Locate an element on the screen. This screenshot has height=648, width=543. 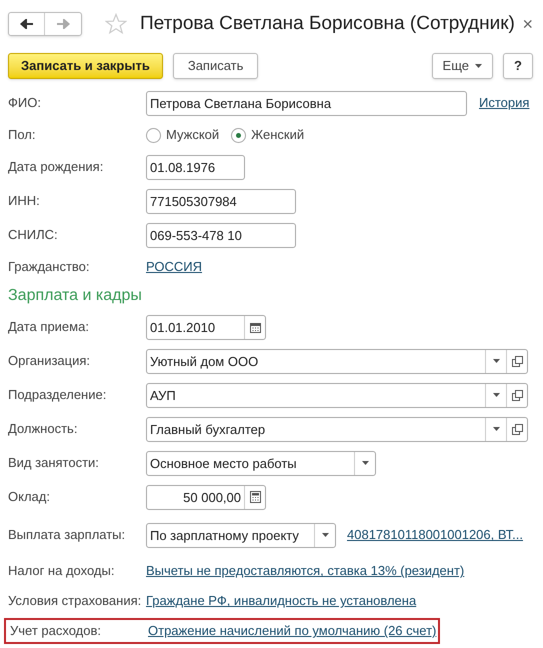
input-field: 069-553-478 10 is located at coordinates (221, 235).